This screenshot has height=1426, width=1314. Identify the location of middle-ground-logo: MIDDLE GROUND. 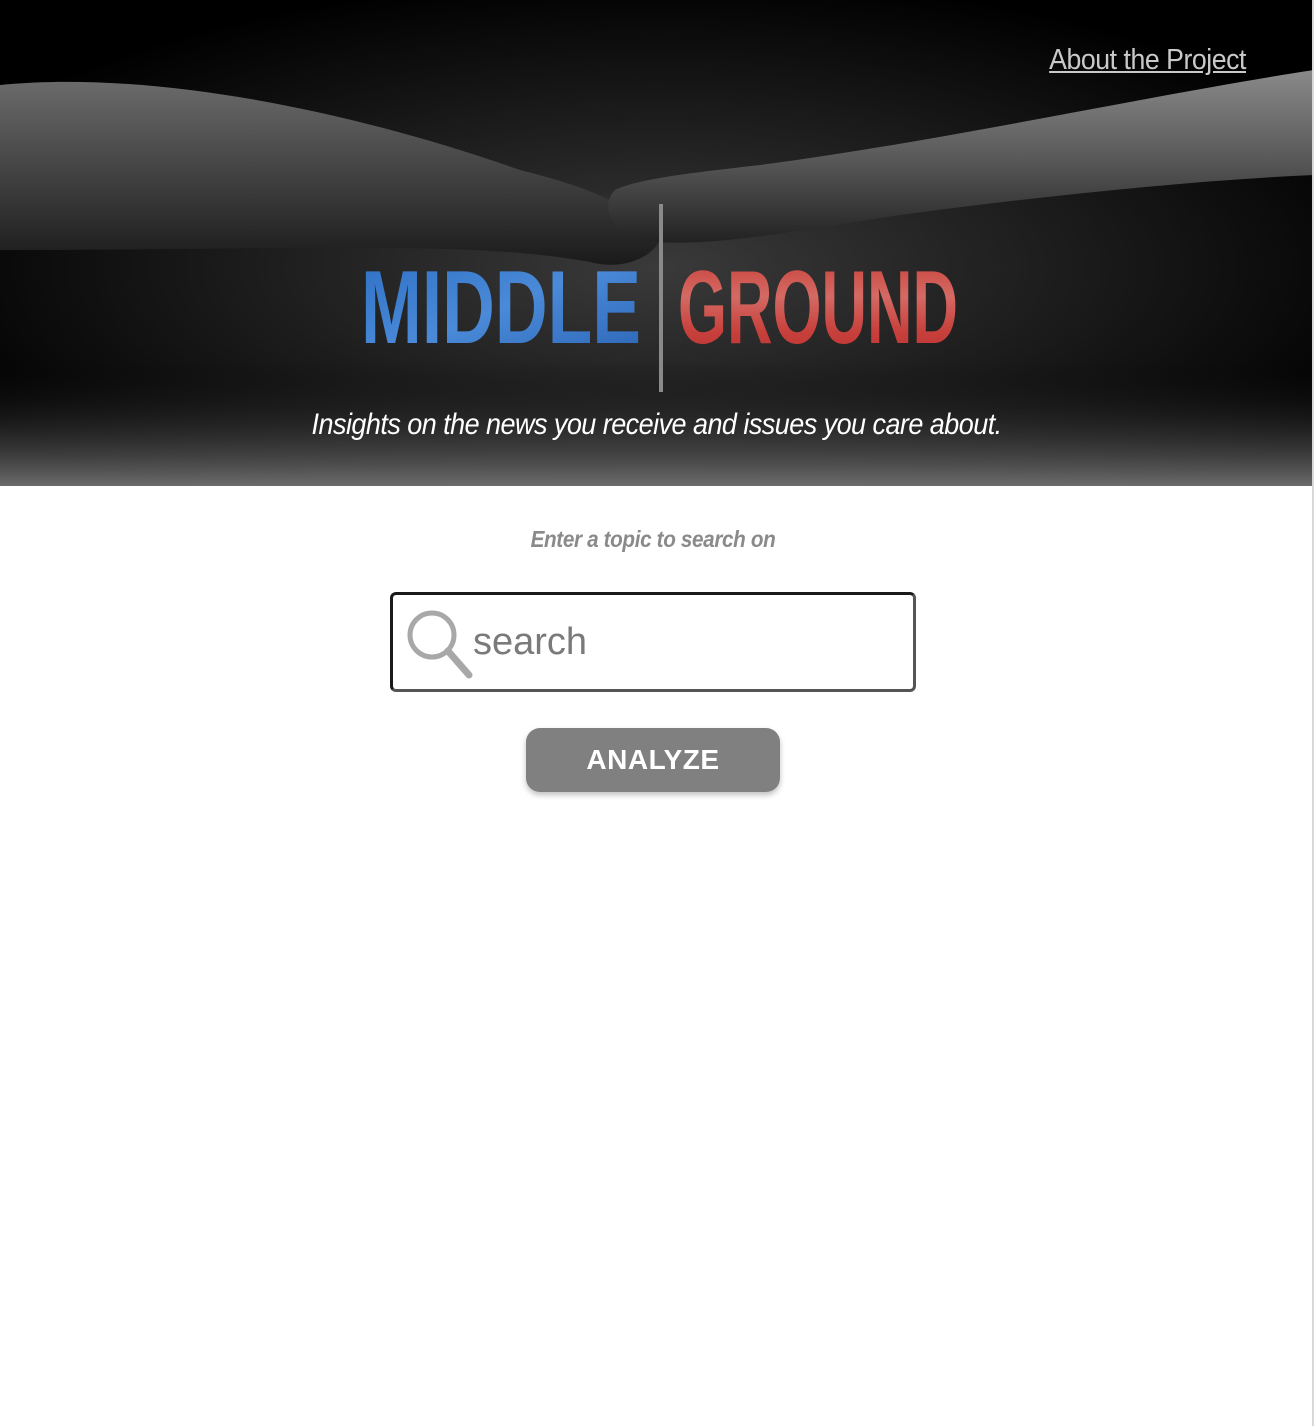
(659, 298).